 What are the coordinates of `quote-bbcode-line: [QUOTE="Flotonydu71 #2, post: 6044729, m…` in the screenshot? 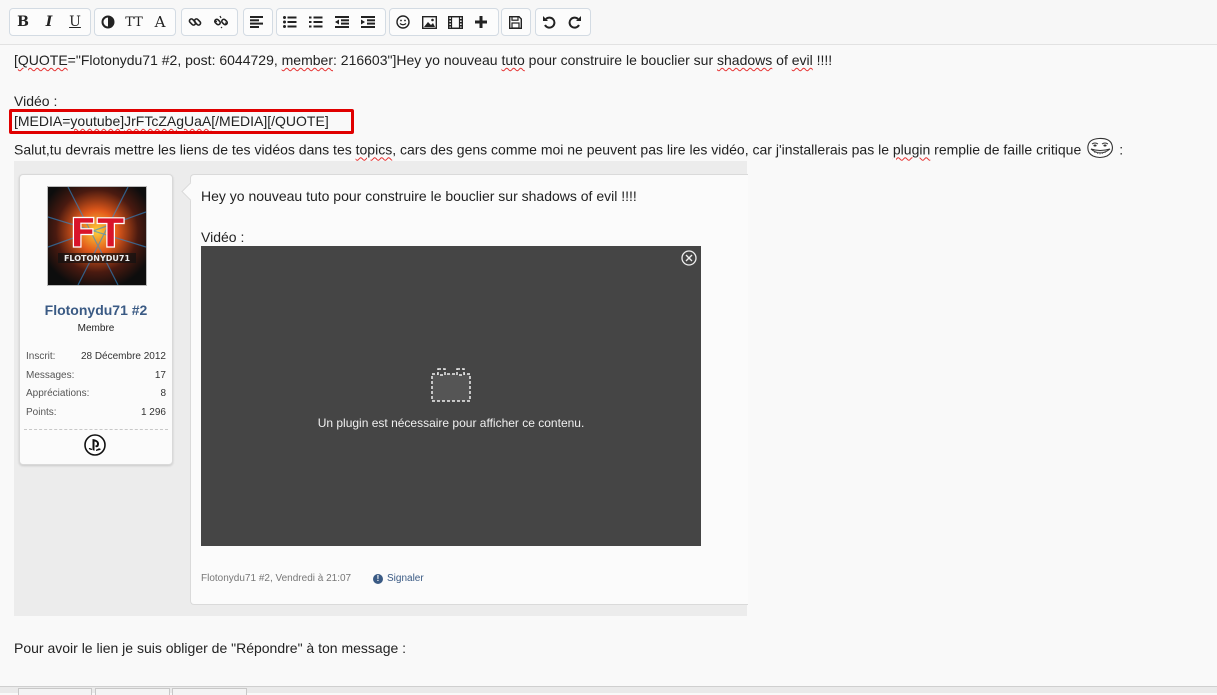 It's located at (423, 60).